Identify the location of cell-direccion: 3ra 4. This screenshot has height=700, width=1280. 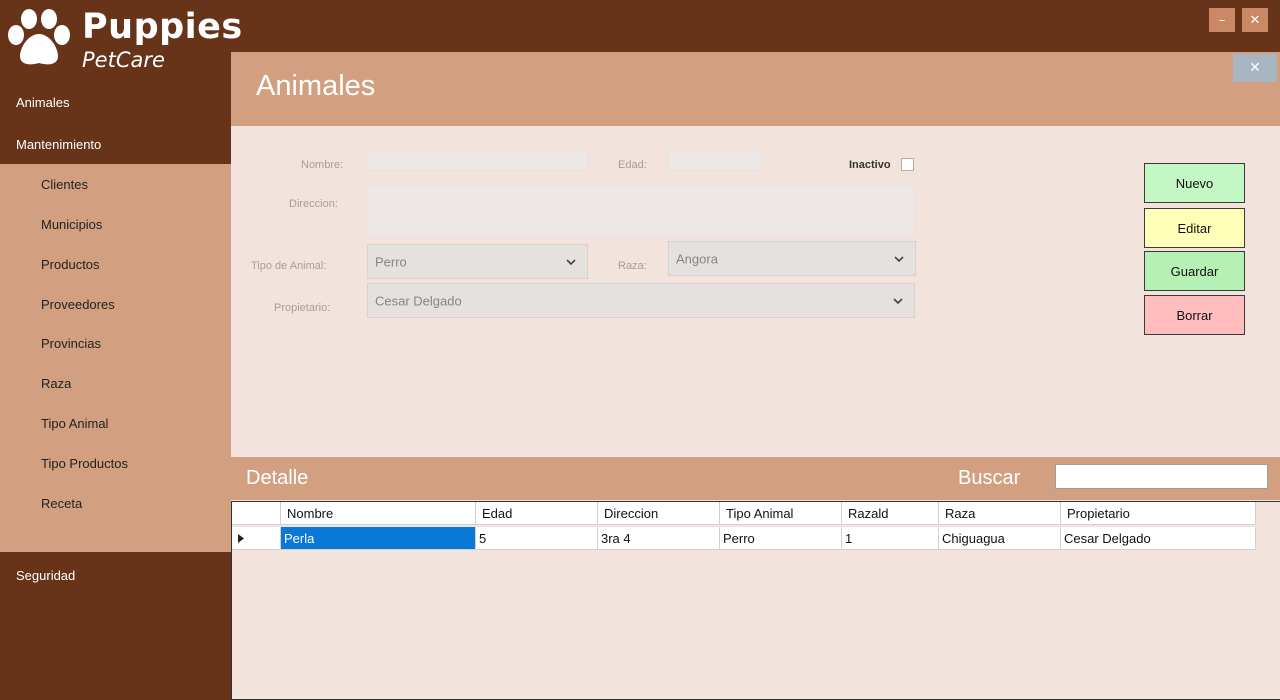
(659, 538).